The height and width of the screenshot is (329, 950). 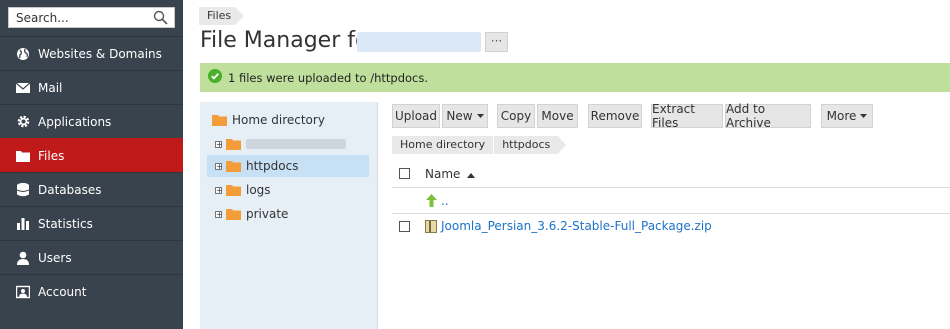 I want to click on search-box, so click(x=91, y=17).